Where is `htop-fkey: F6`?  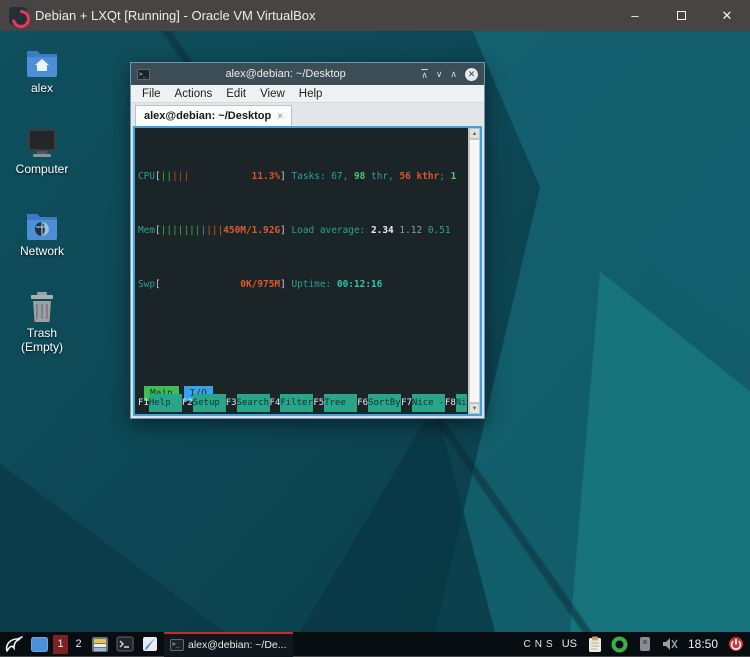 htop-fkey: F6 is located at coordinates (362, 403).